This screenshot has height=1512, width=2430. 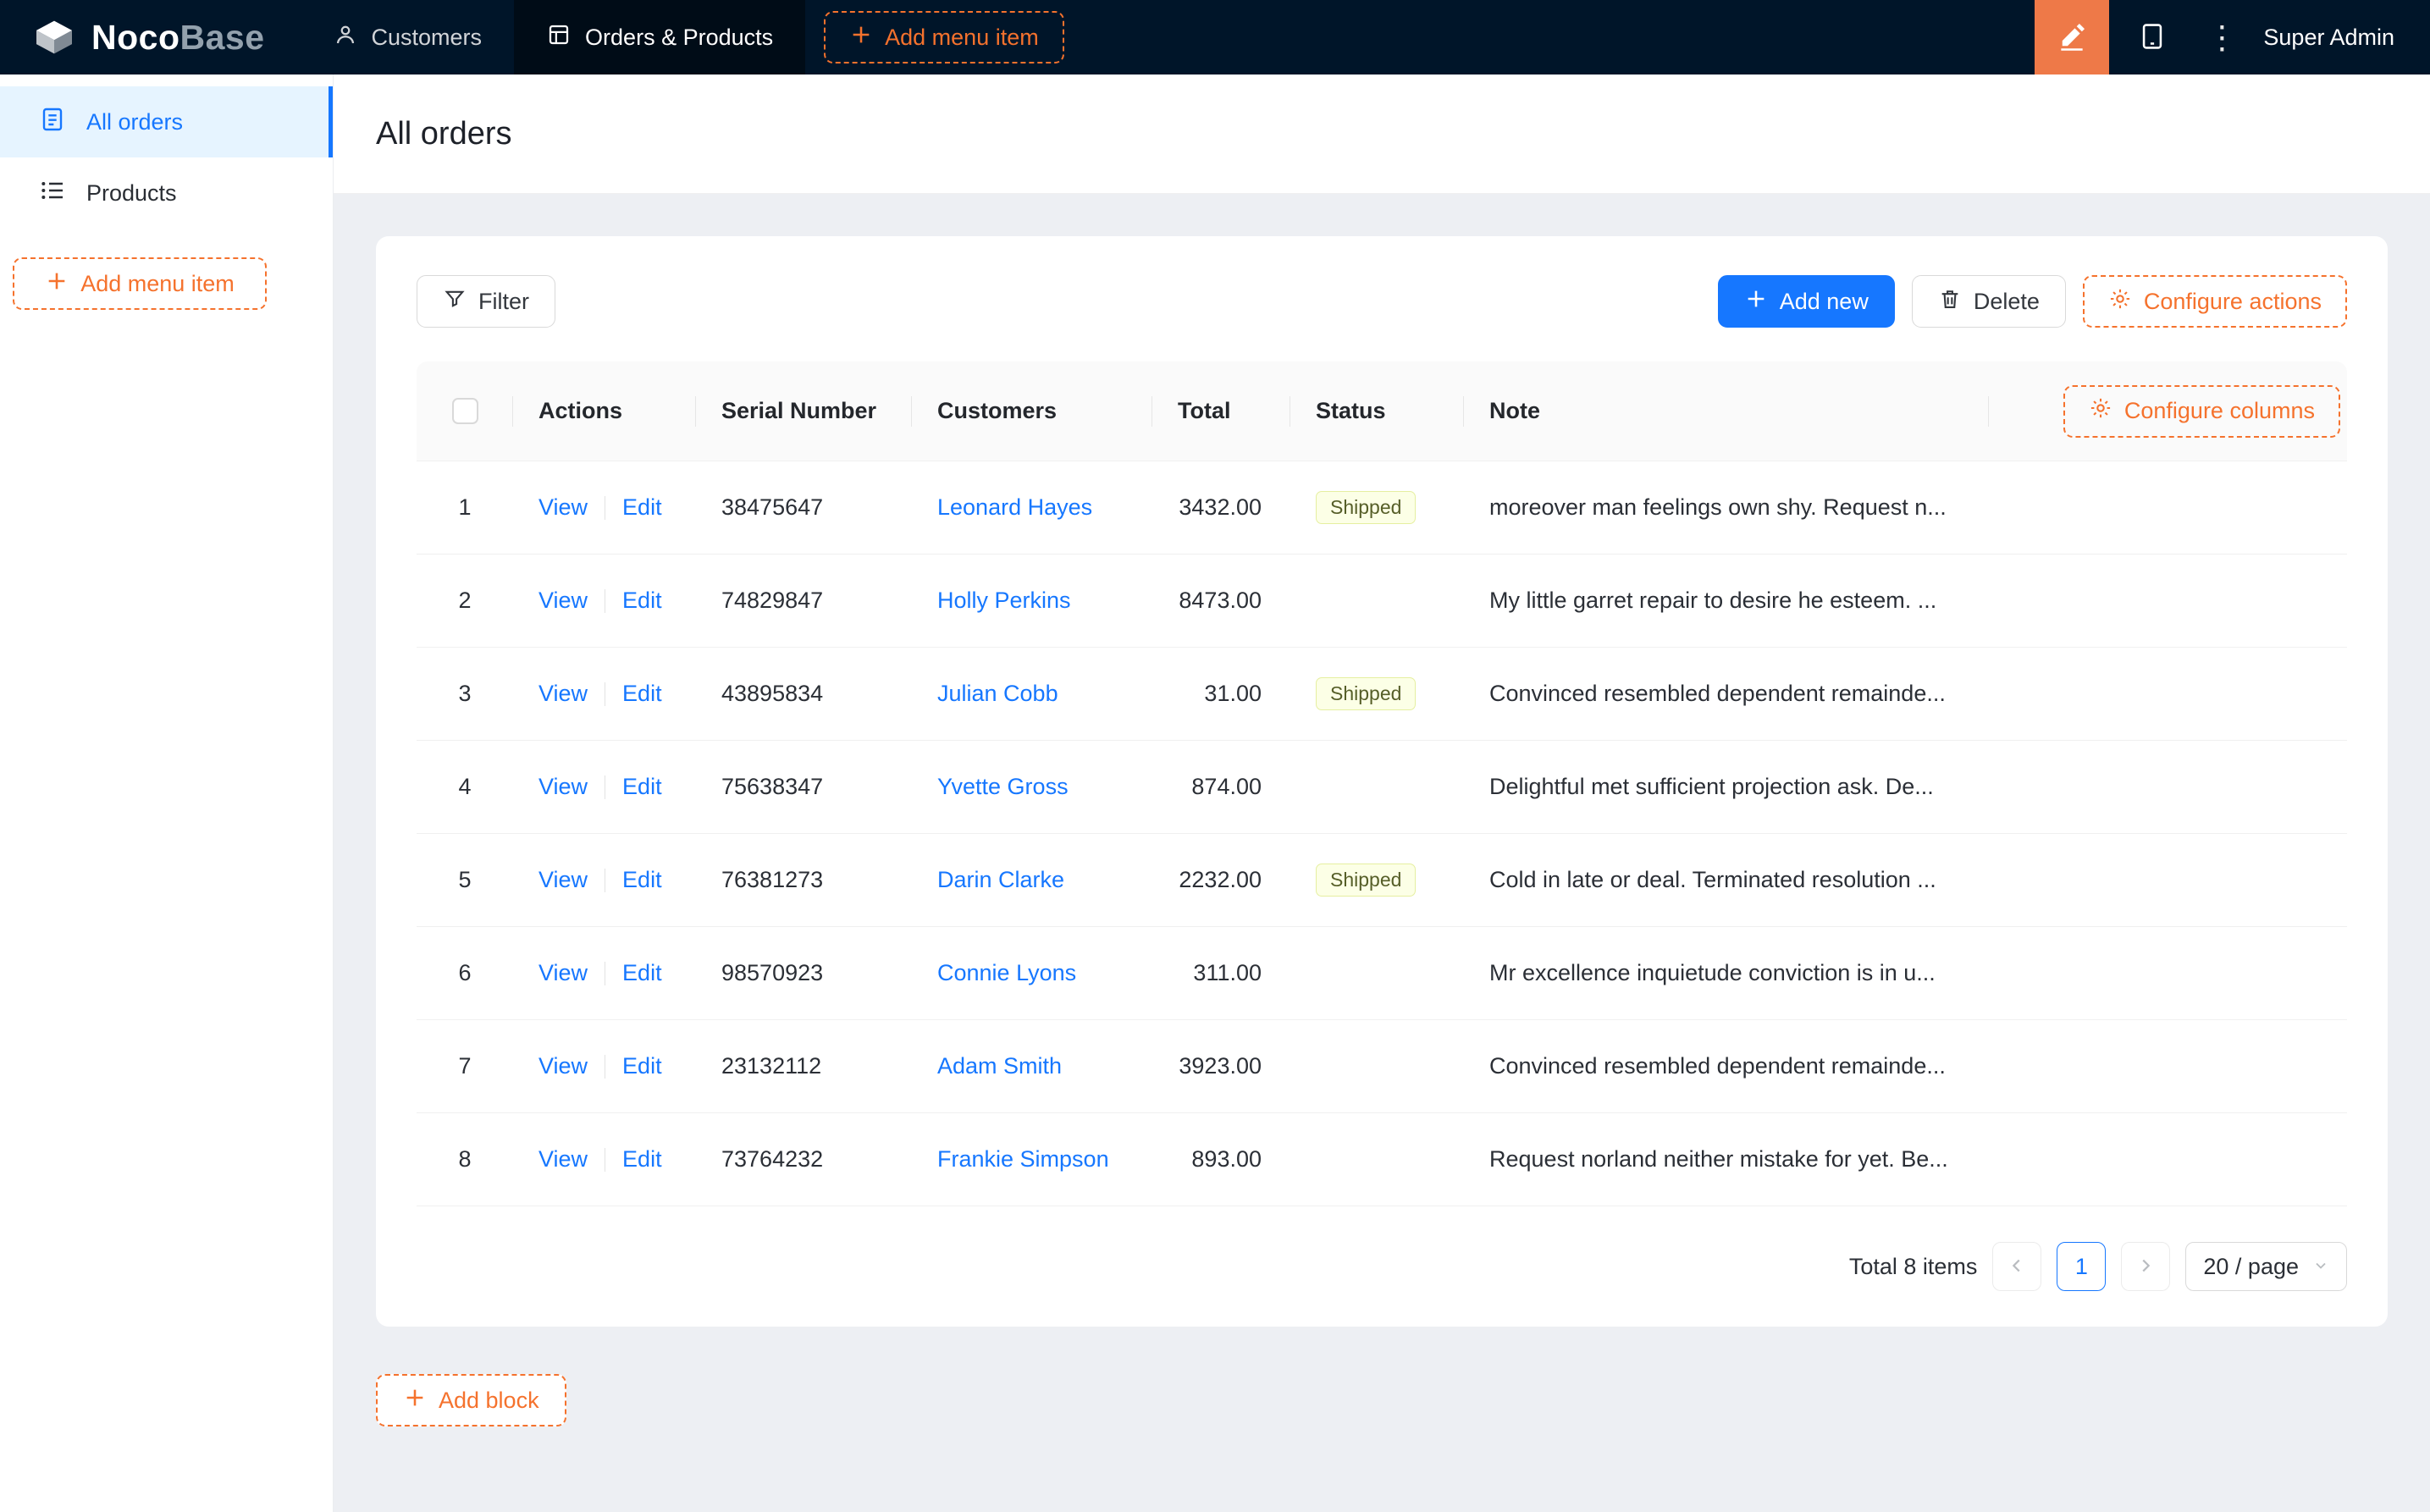 What do you see at coordinates (1377, 411) in the screenshot?
I see `column-header-status: Status` at bounding box center [1377, 411].